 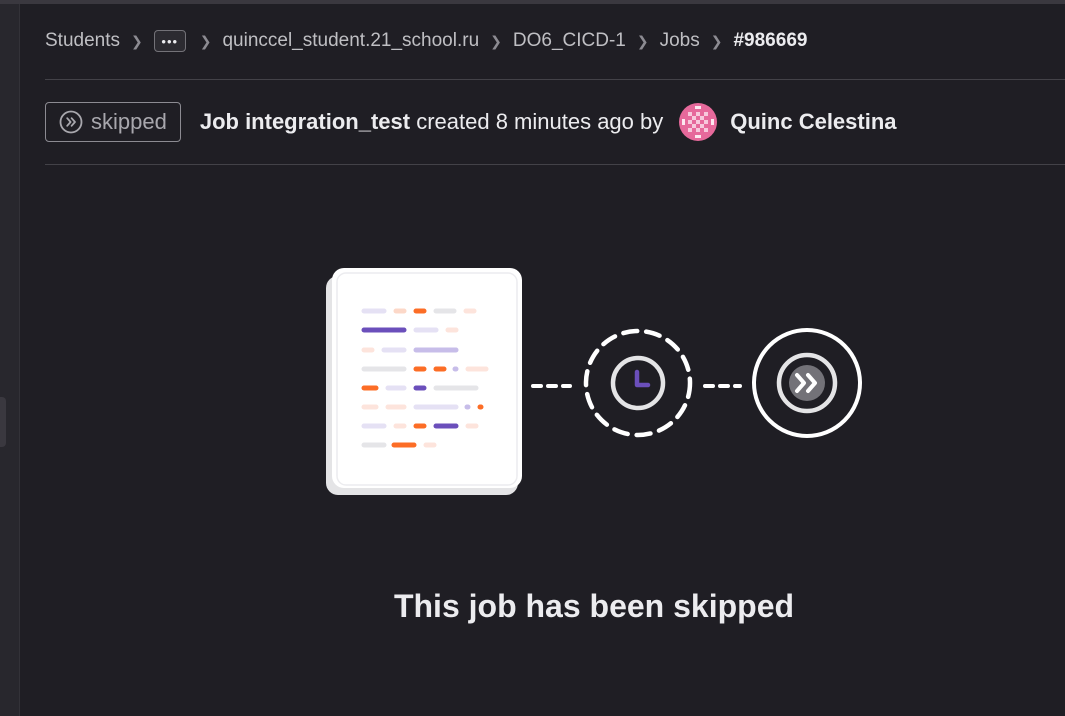 What do you see at coordinates (680, 41) in the screenshot?
I see `breadcrumb-jobs: Jobs` at bounding box center [680, 41].